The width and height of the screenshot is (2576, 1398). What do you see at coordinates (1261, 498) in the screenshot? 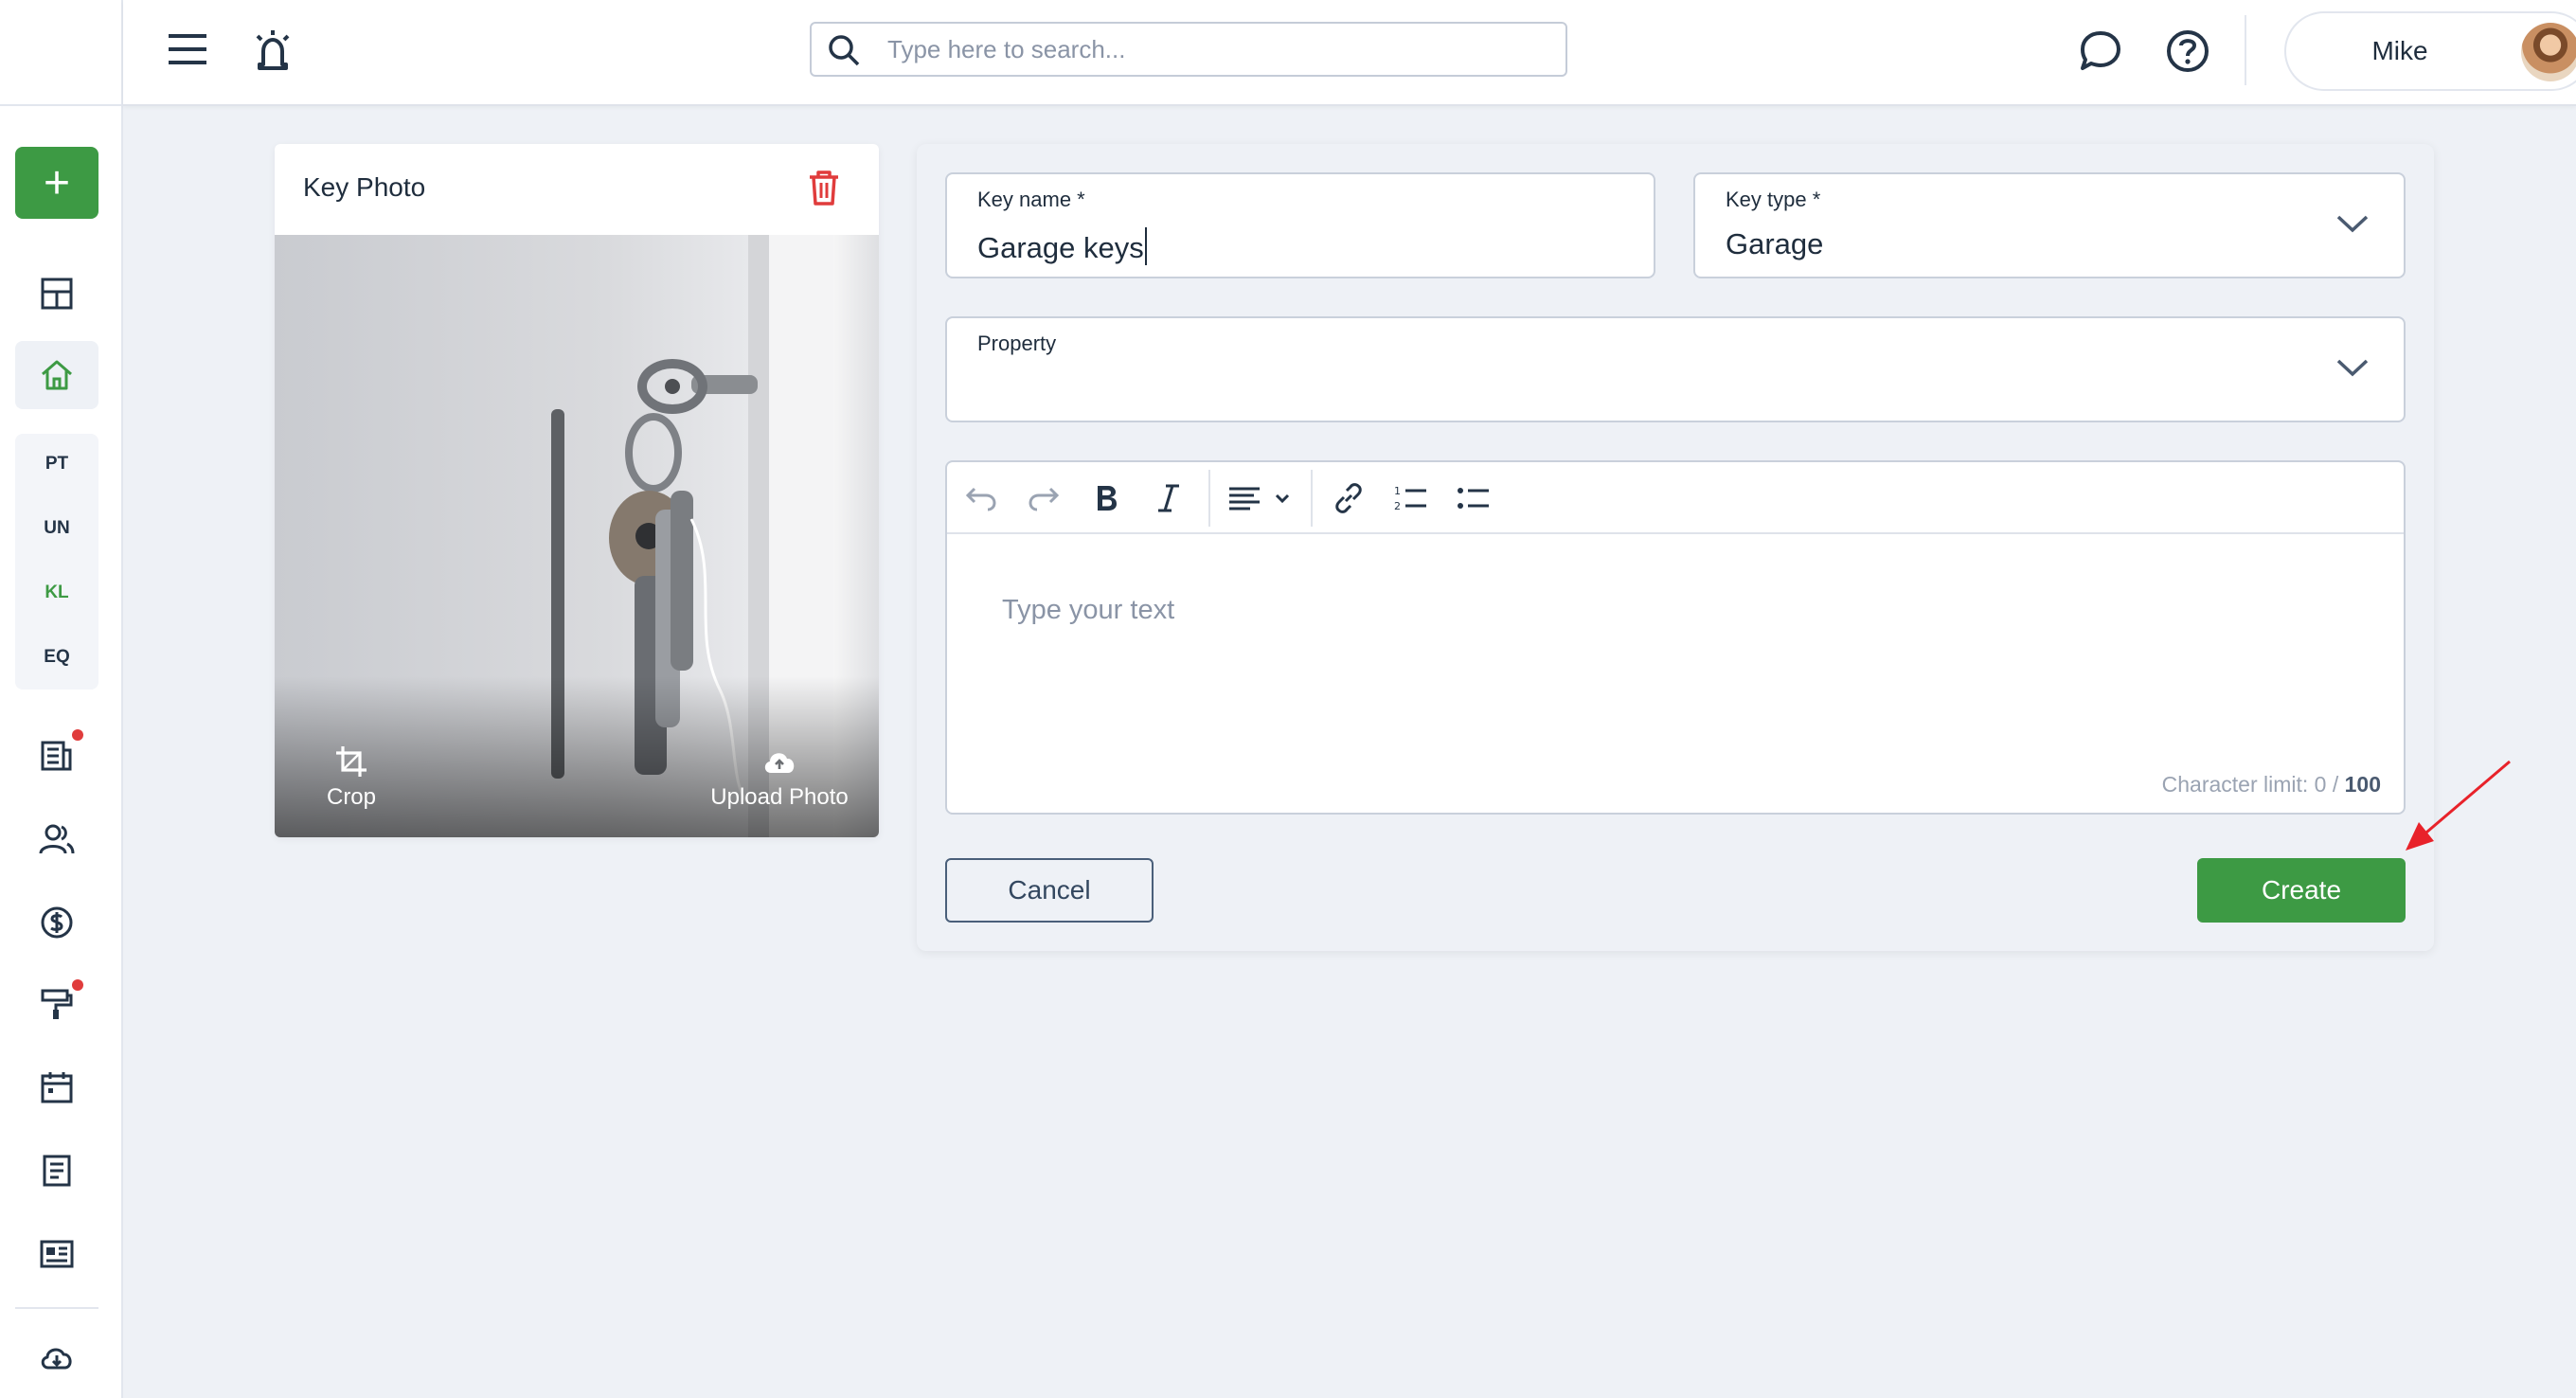
I see `align-dropdown` at bounding box center [1261, 498].